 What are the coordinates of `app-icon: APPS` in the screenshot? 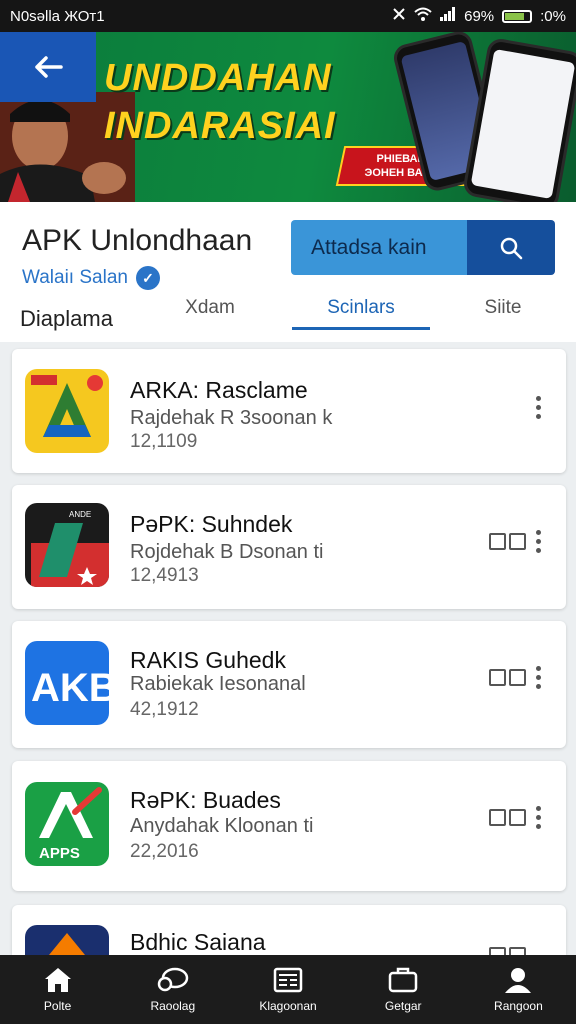 It's located at (67, 824).